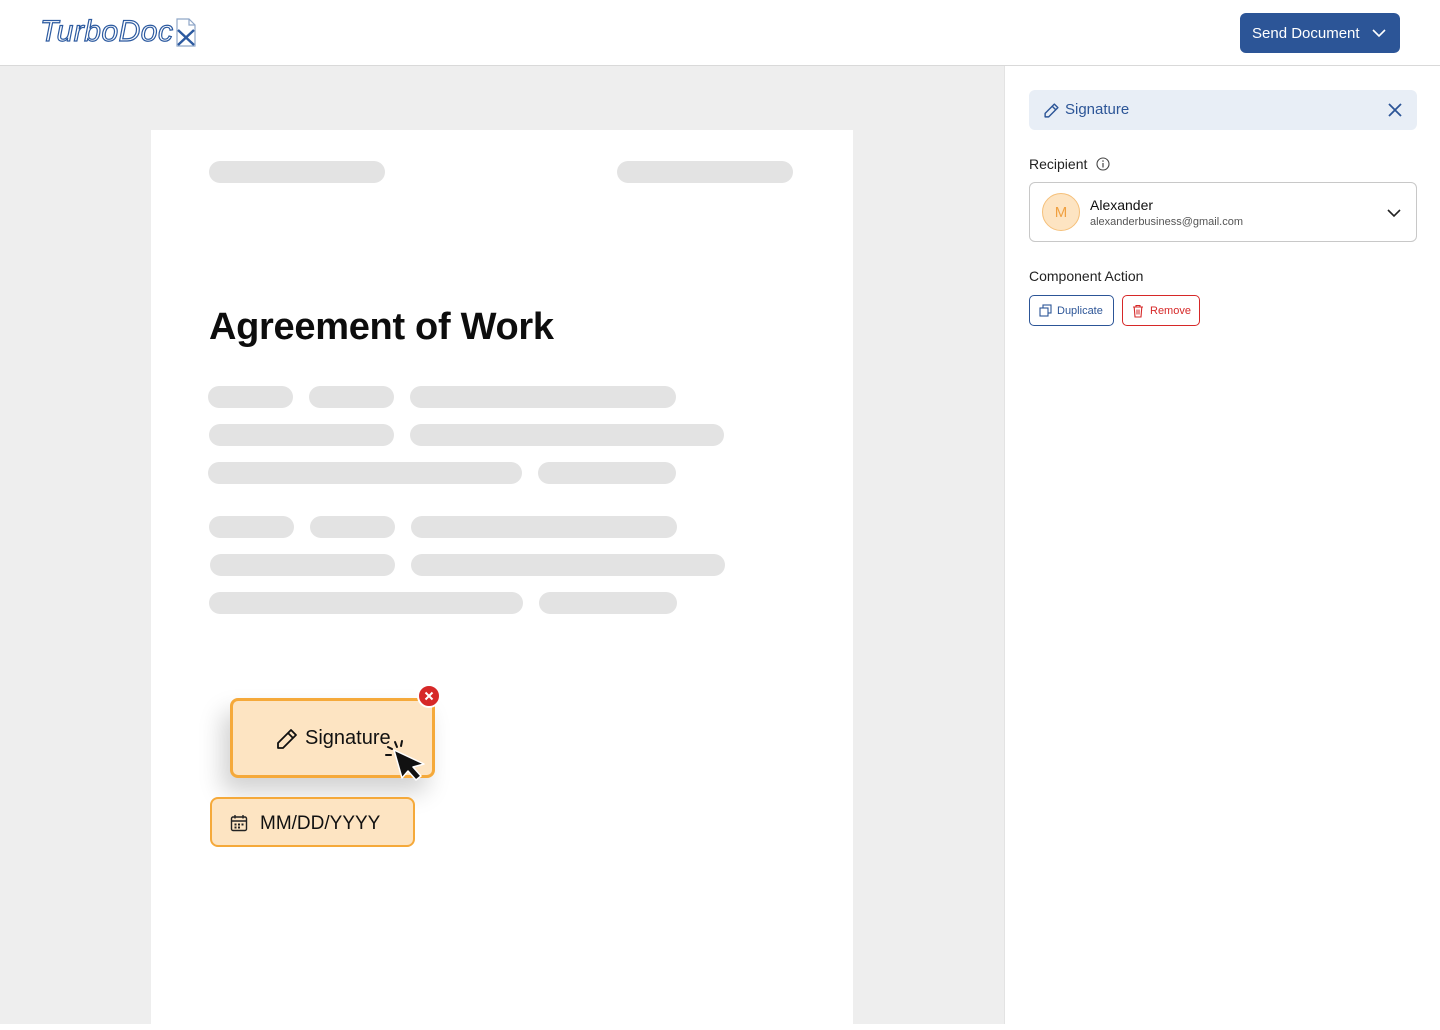  Describe the element at coordinates (1167, 222) in the screenshot. I see `recipient-email: alexanderbusiness@gmail.com` at that location.